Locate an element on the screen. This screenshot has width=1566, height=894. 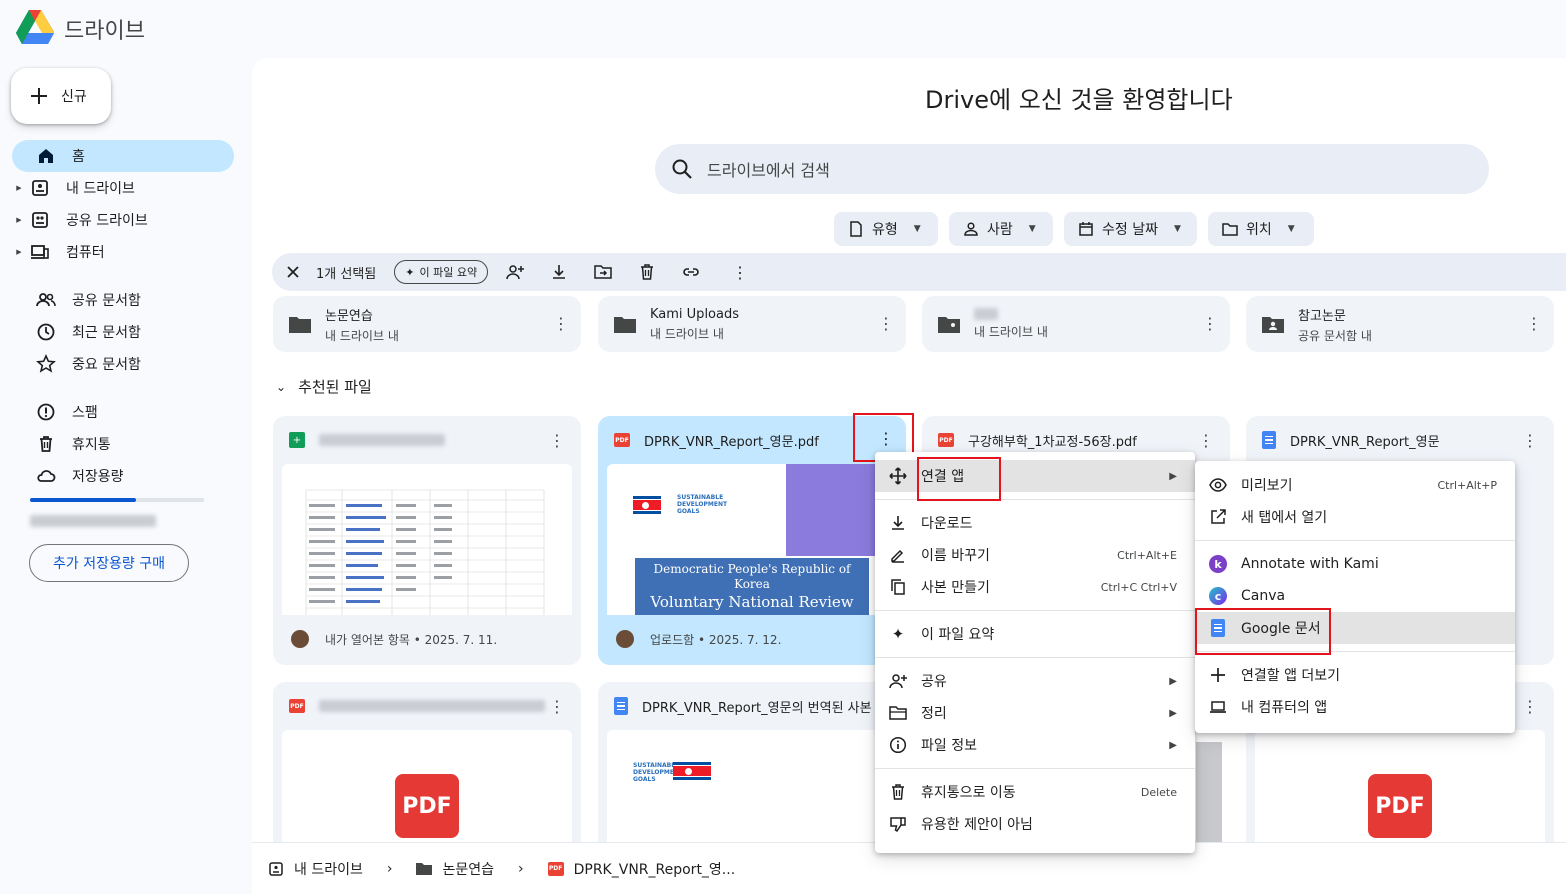
filter-type: 유형 ▼ is located at coordinates (886, 229).